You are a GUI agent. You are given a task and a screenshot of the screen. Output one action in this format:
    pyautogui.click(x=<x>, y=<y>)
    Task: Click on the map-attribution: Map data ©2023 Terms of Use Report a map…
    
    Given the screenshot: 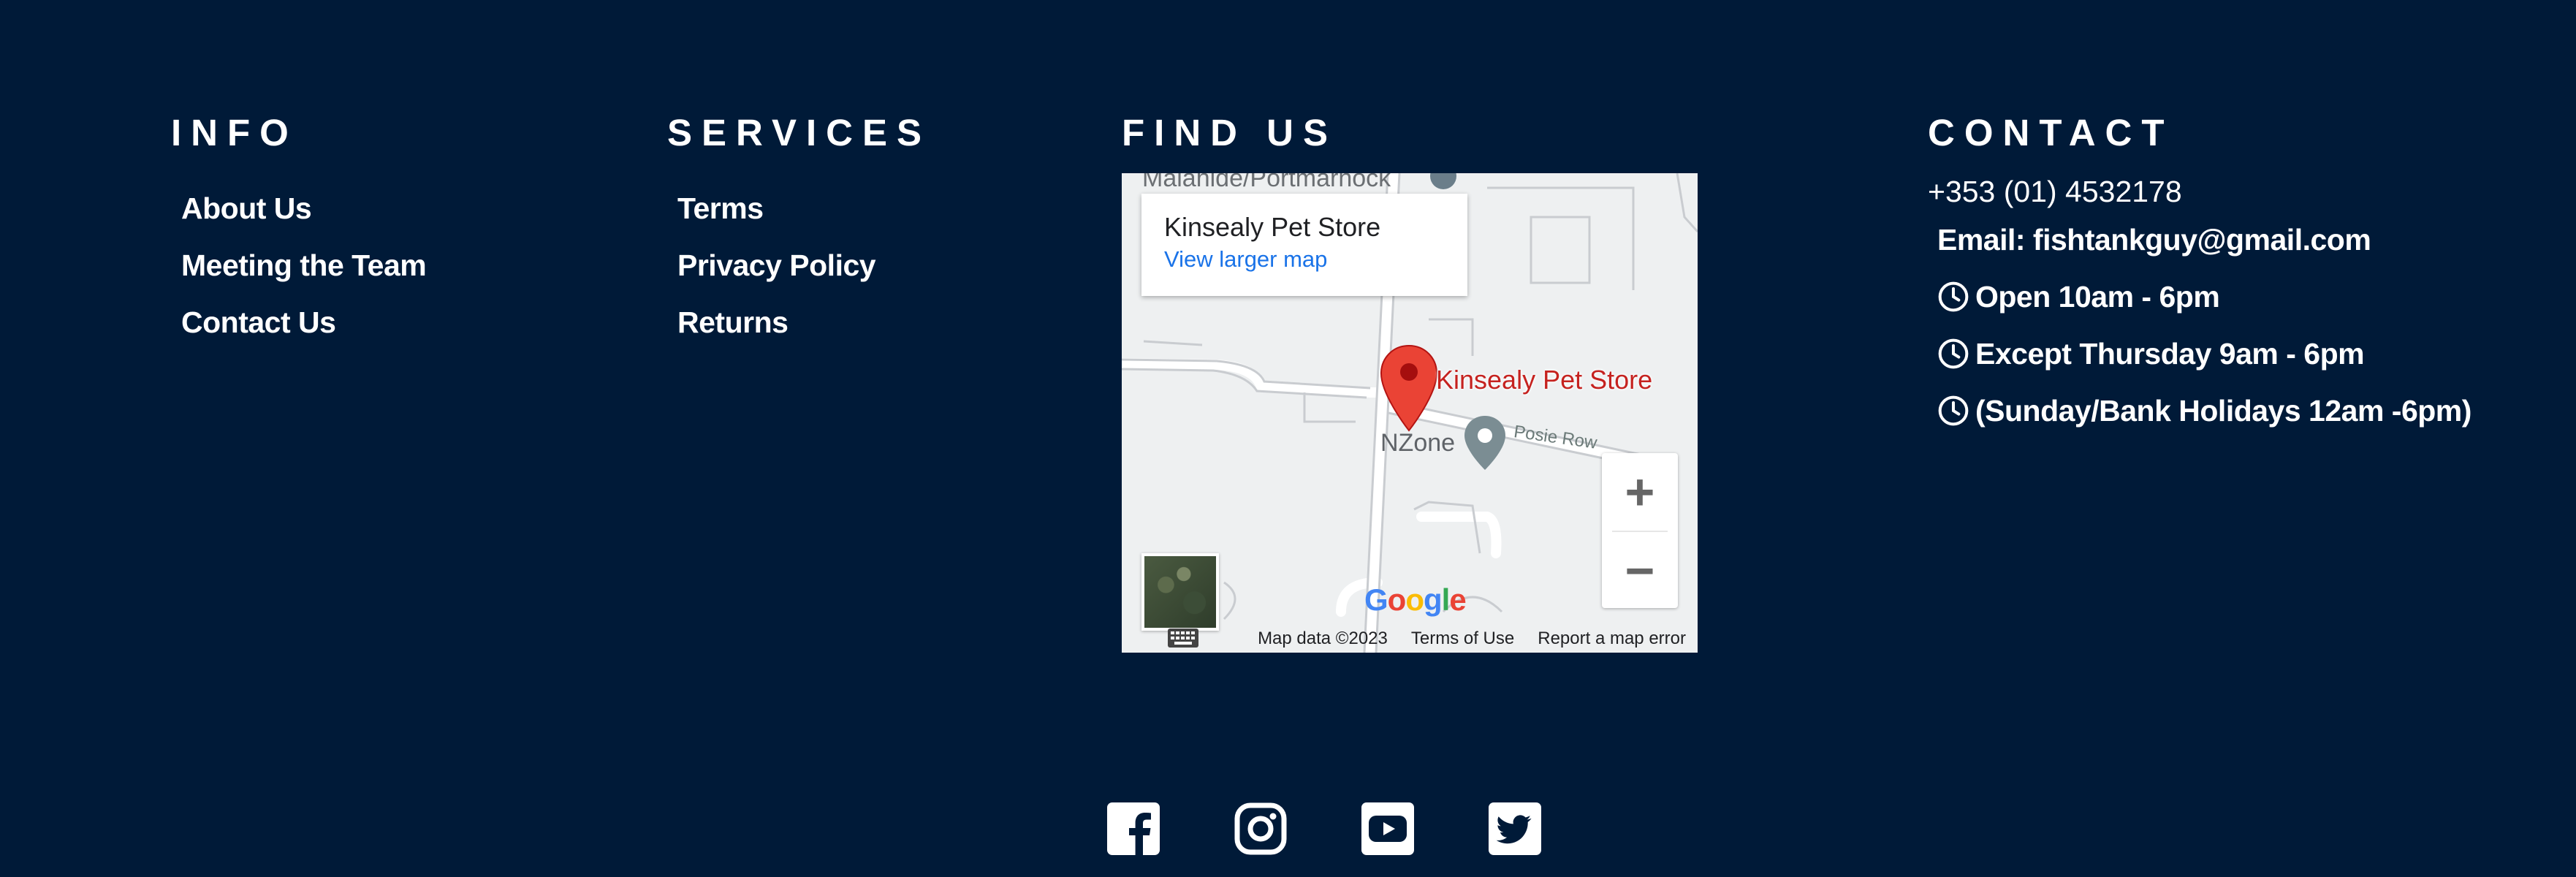 What is the action you would take?
    pyautogui.click(x=1410, y=639)
    